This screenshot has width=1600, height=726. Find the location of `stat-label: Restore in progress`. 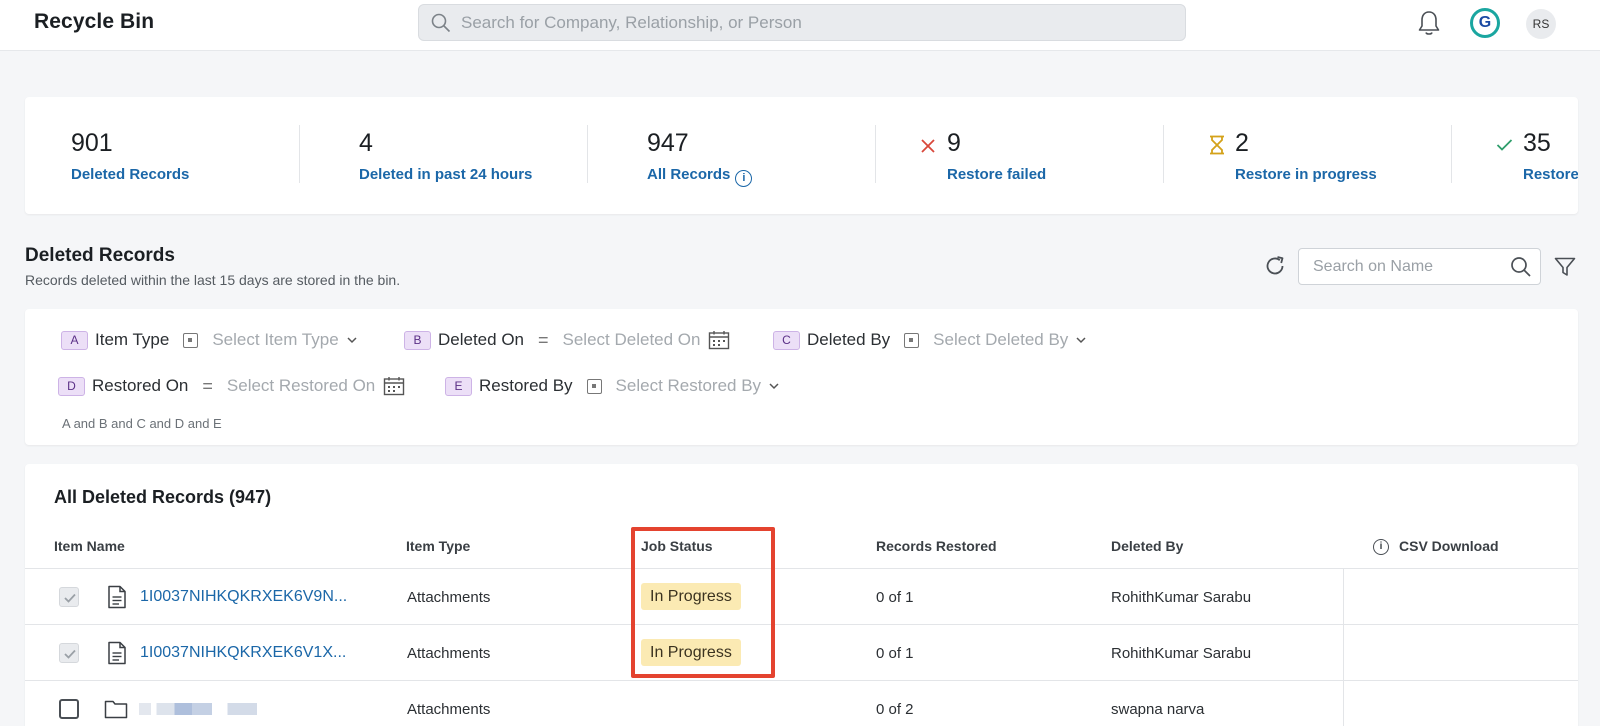

stat-label: Restore in progress is located at coordinates (1306, 174).